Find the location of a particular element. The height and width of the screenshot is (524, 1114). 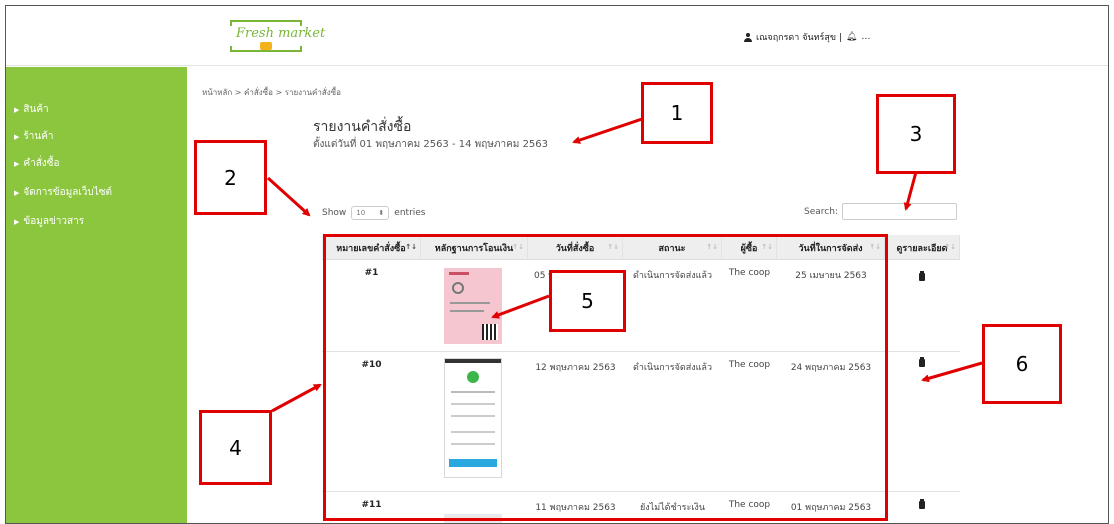

callout-2: 2 is located at coordinates (230, 177).